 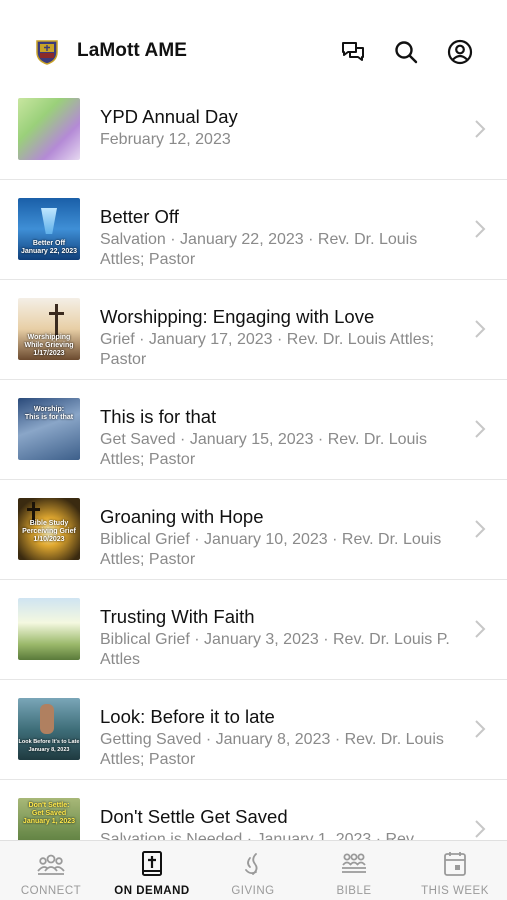 I want to click on item-title: Look: Before it to late, so click(x=187, y=716).